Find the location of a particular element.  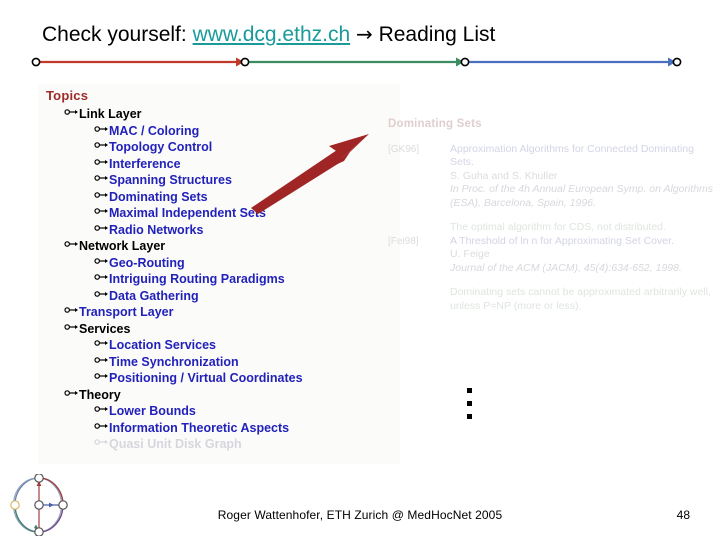

arrow-right-icon: → is located at coordinates (364, 34).